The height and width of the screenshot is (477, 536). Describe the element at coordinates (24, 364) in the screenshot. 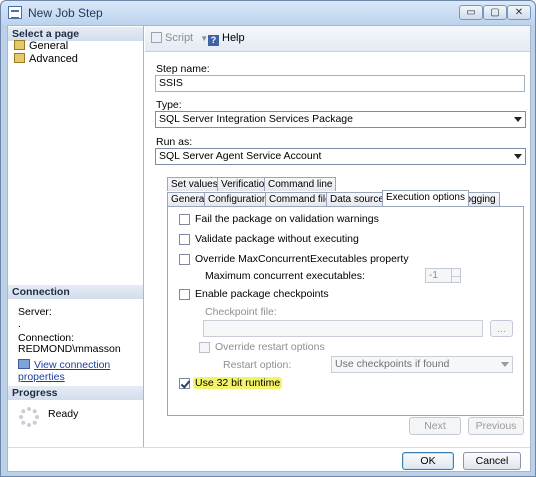

I see `connection-properties-icon` at that location.